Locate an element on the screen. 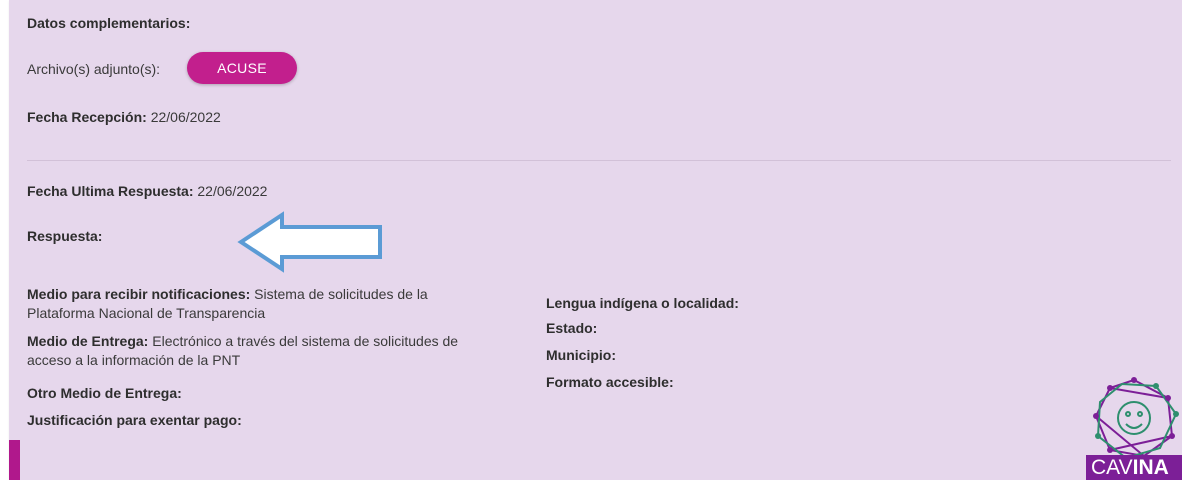  left-arrow-icon is located at coordinates (309, 242).